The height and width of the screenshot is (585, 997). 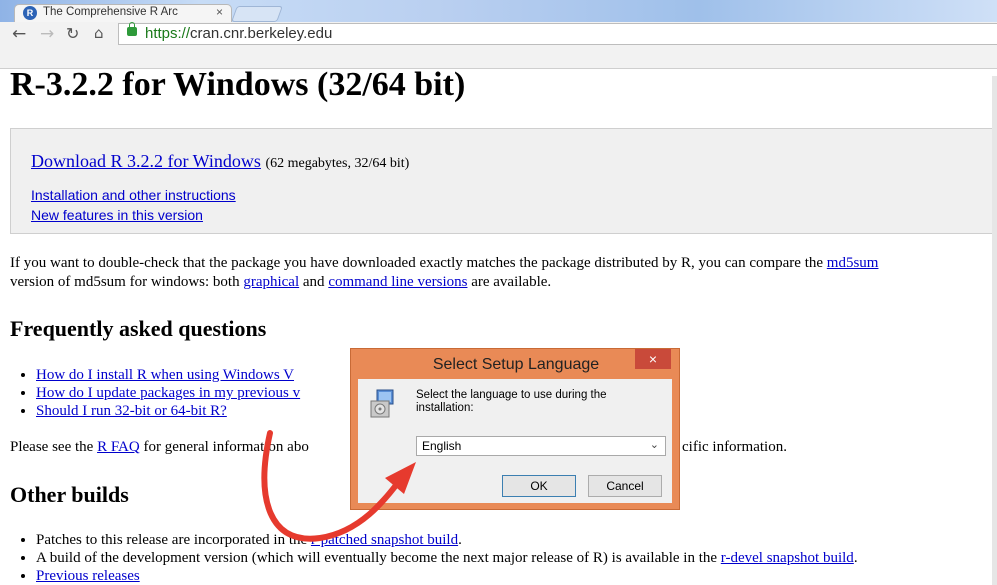 I want to click on home-icon: ⌂, so click(x=99, y=33).